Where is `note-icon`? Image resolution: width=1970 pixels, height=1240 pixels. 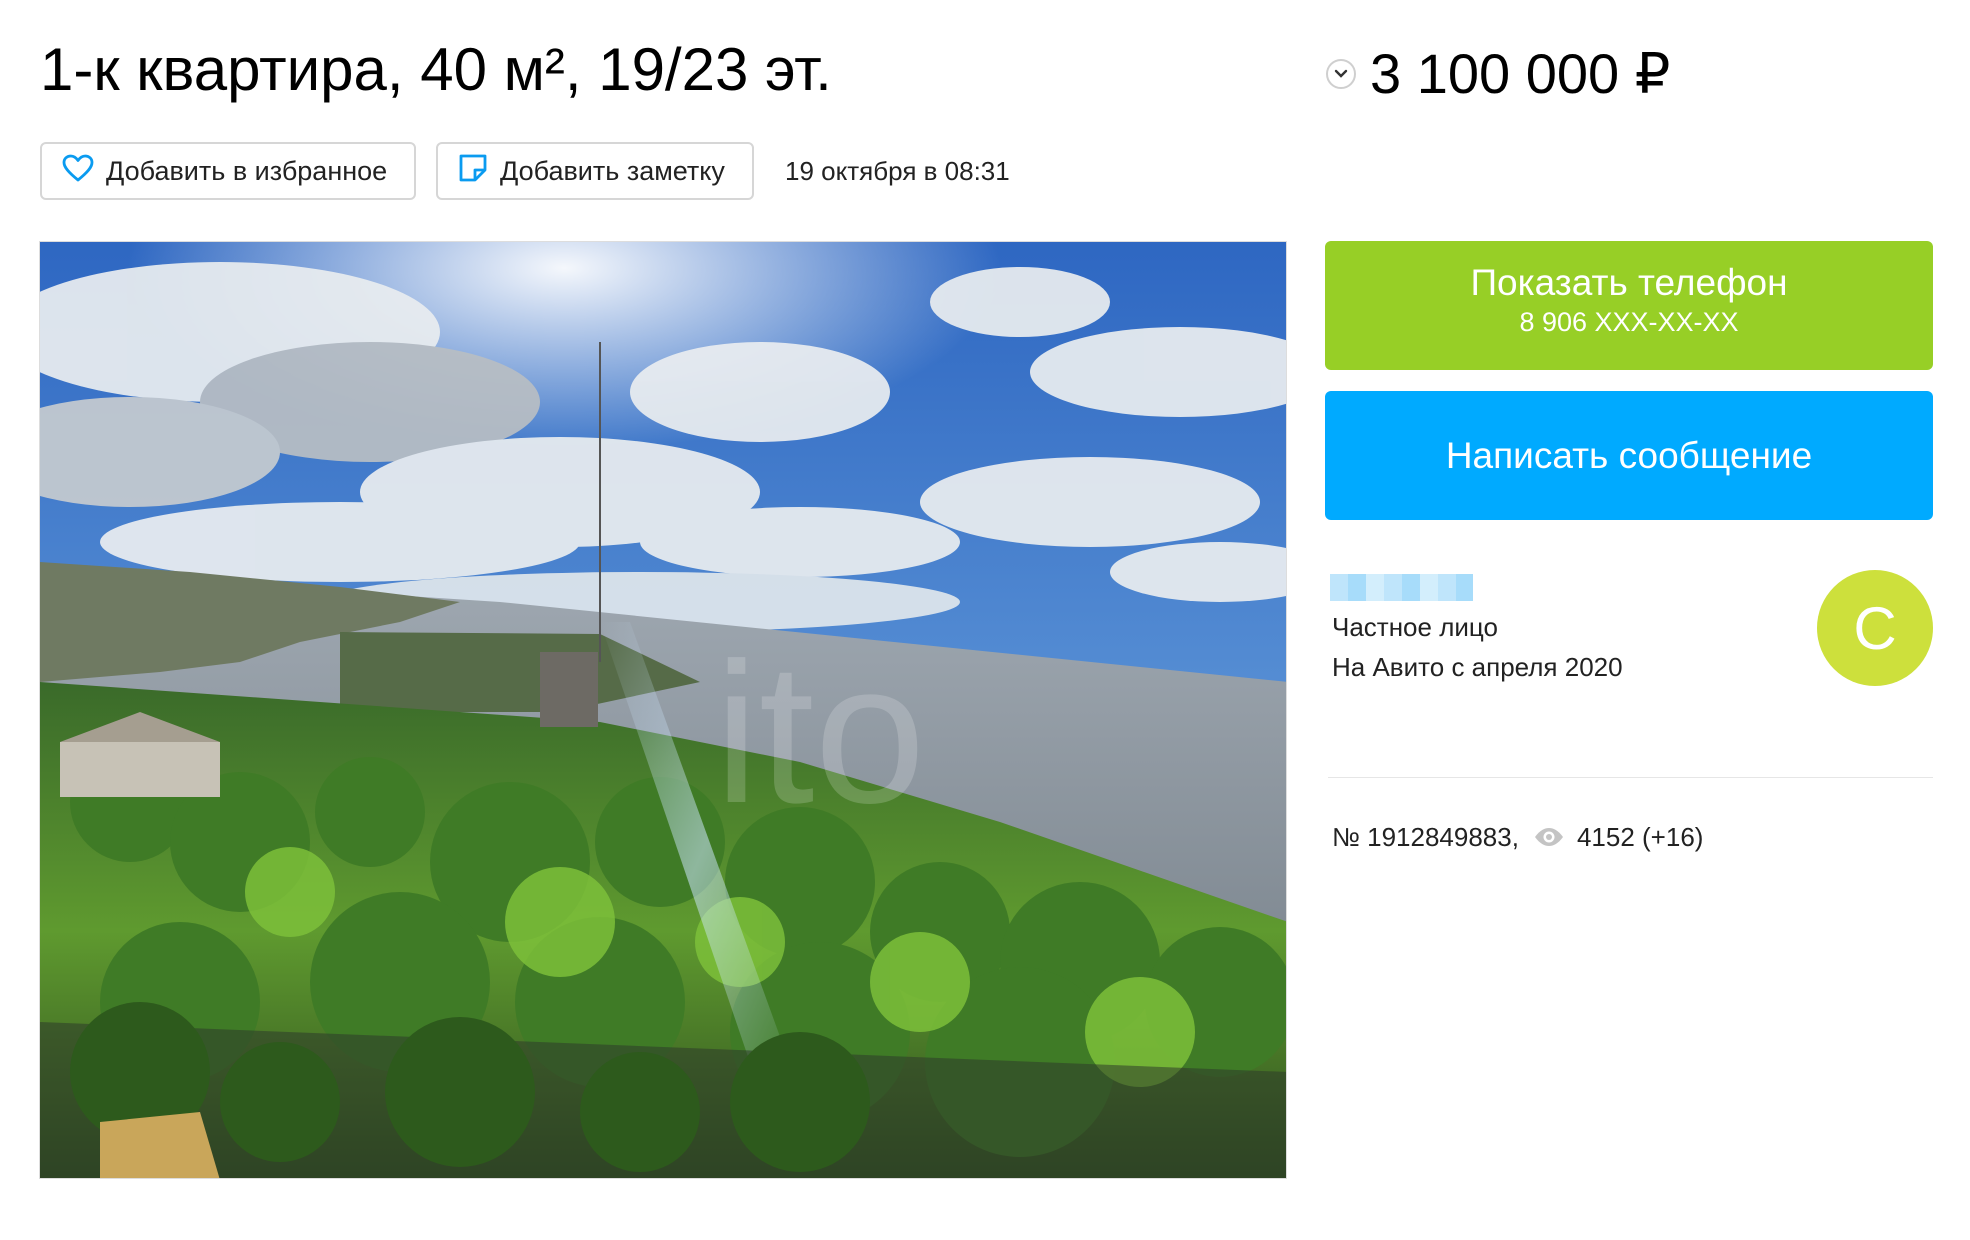
note-icon is located at coordinates (473, 171).